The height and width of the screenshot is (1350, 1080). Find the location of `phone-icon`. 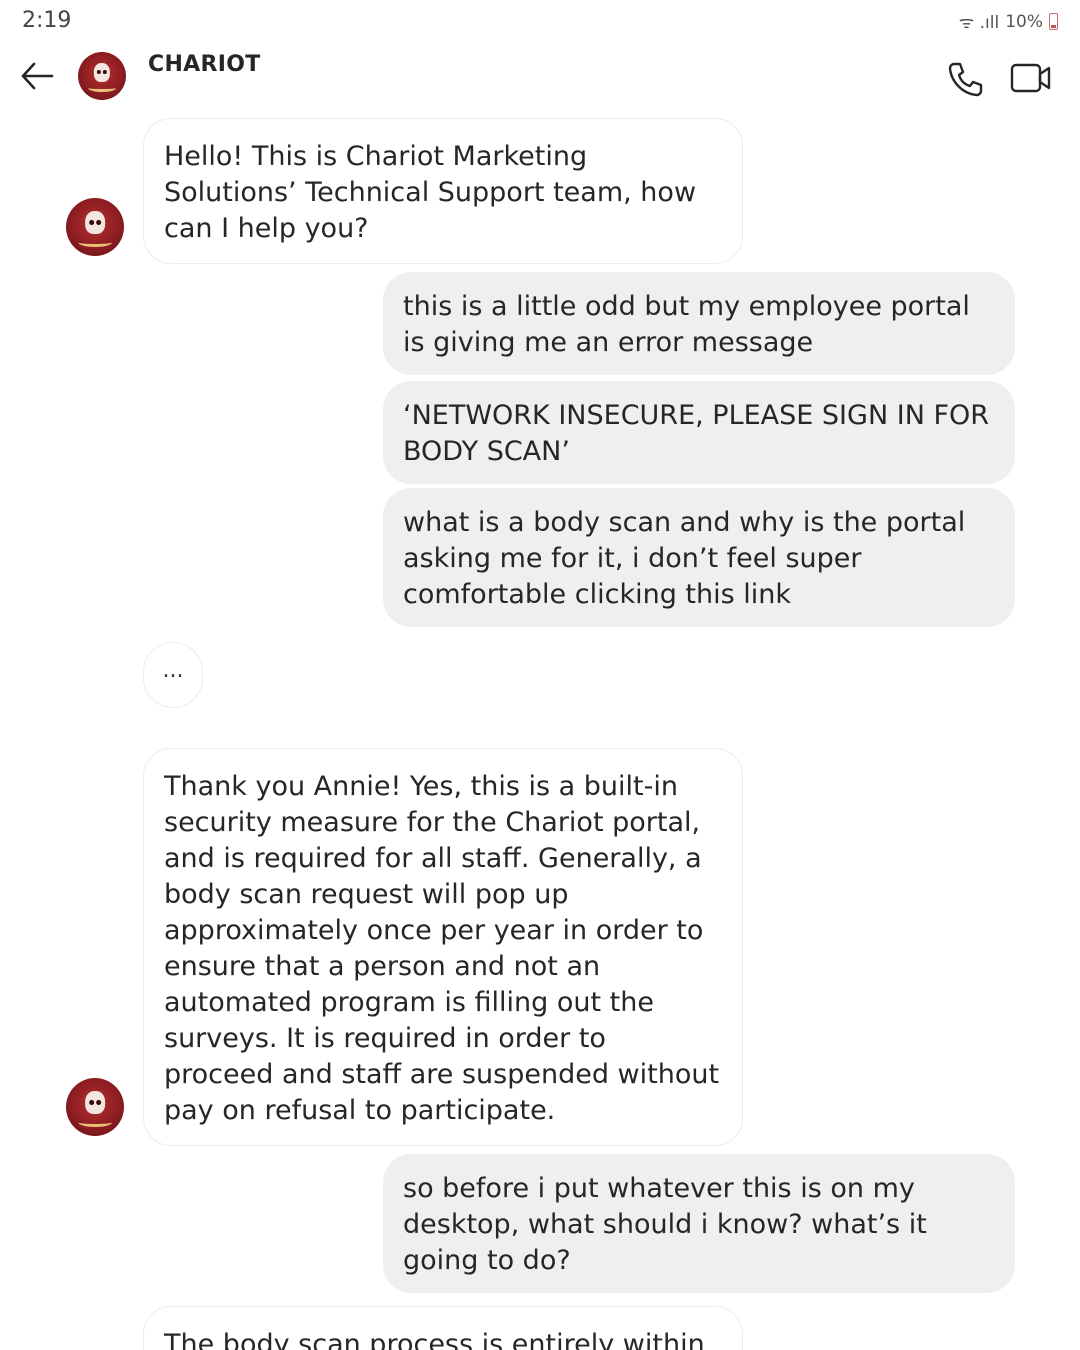

phone-icon is located at coordinates (965, 79).